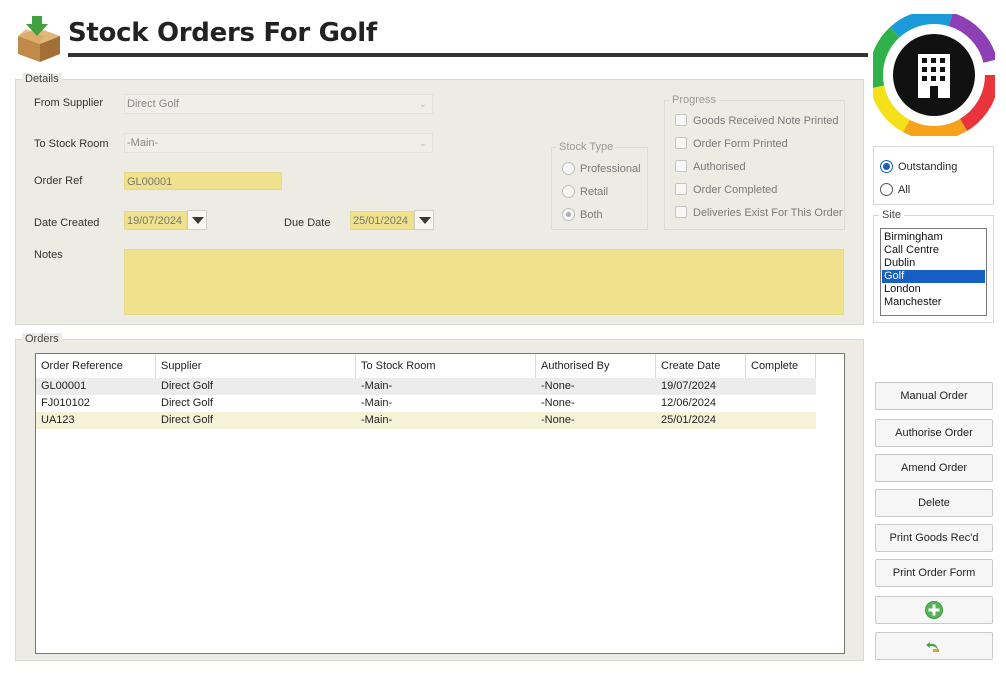 Image resolution: width=1006 pixels, height=674 pixels. I want to click on table-cell: 25/01/2024, so click(689, 420).